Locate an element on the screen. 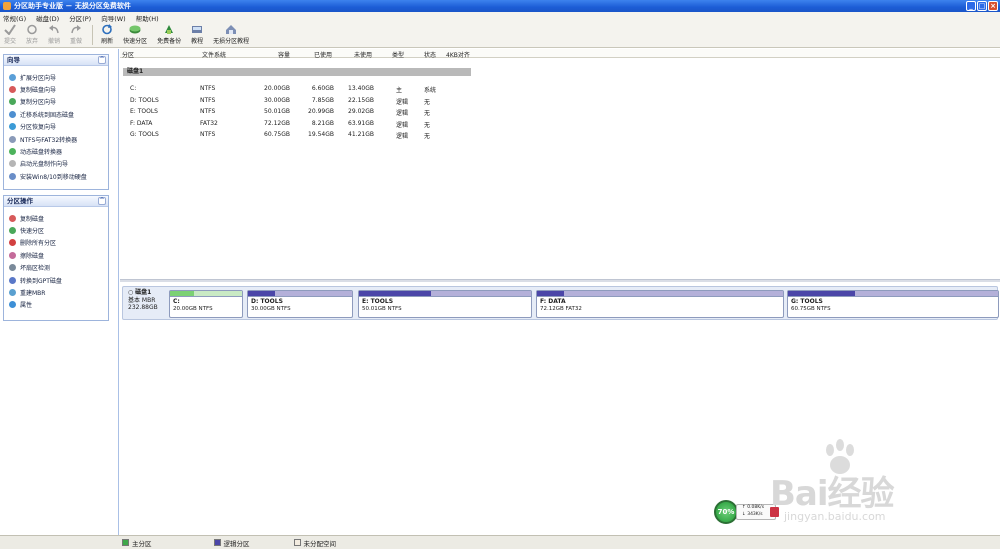  cell-filesystem: FAT32 is located at coordinates (209, 123).